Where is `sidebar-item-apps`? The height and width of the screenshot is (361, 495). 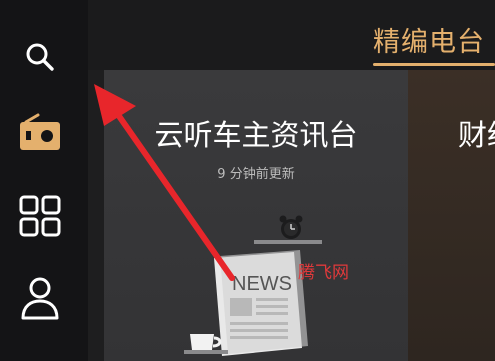
sidebar-item-apps is located at coordinates (40, 216).